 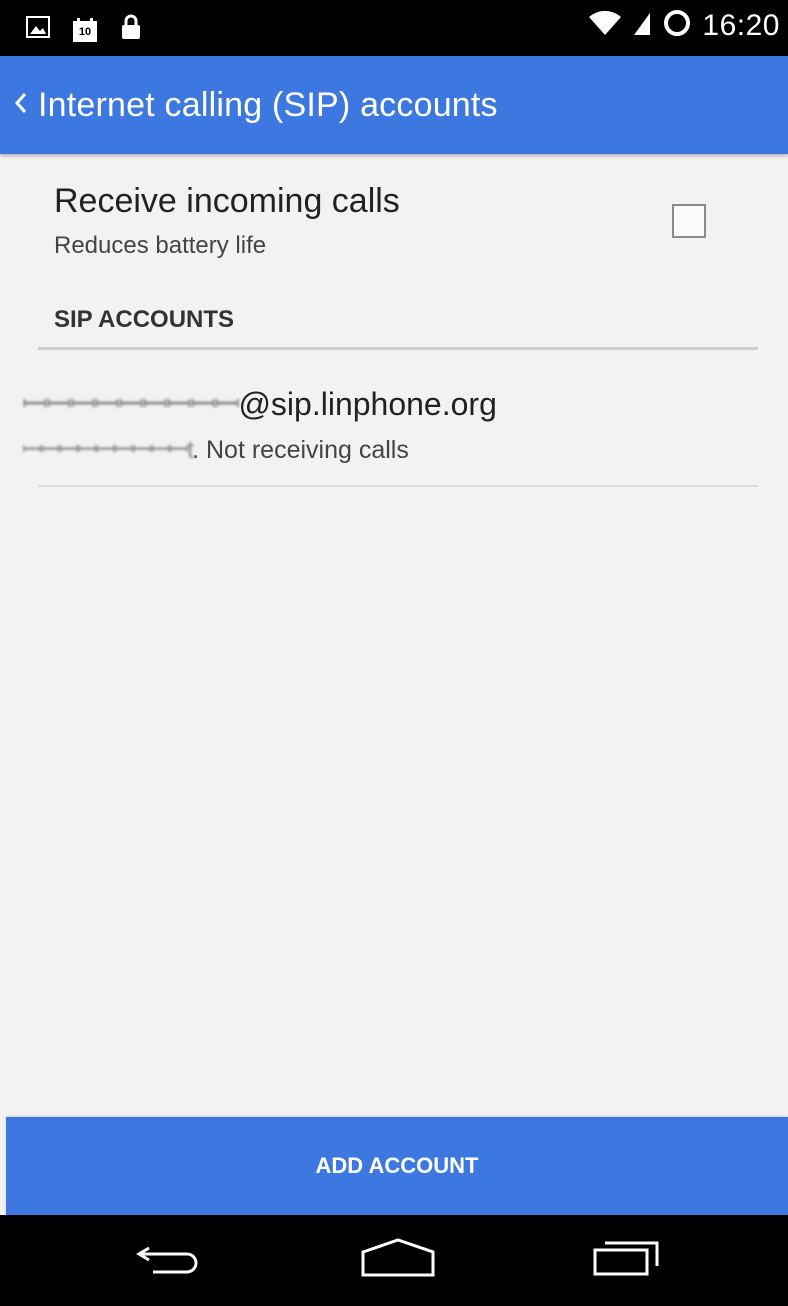 I want to click on status-time: 16:20, so click(x=741, y=25).